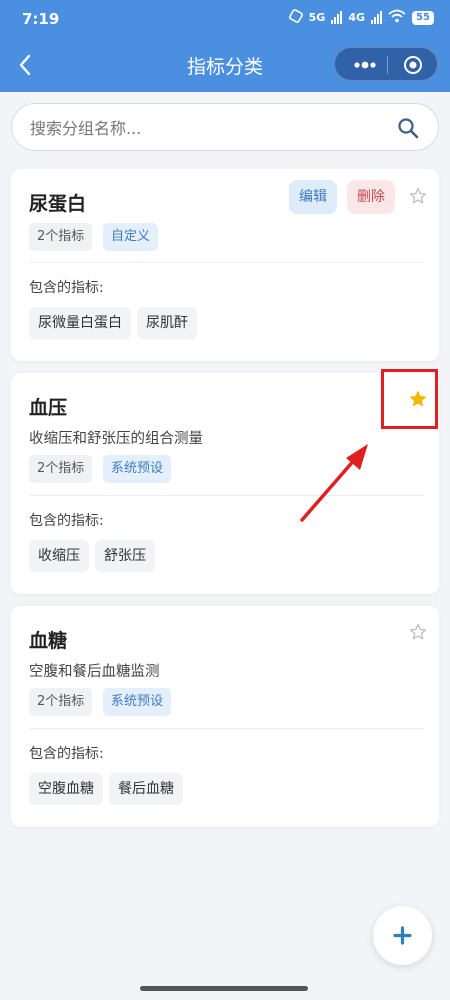  I want to click on mini-program-capsule, so click(386, 64).